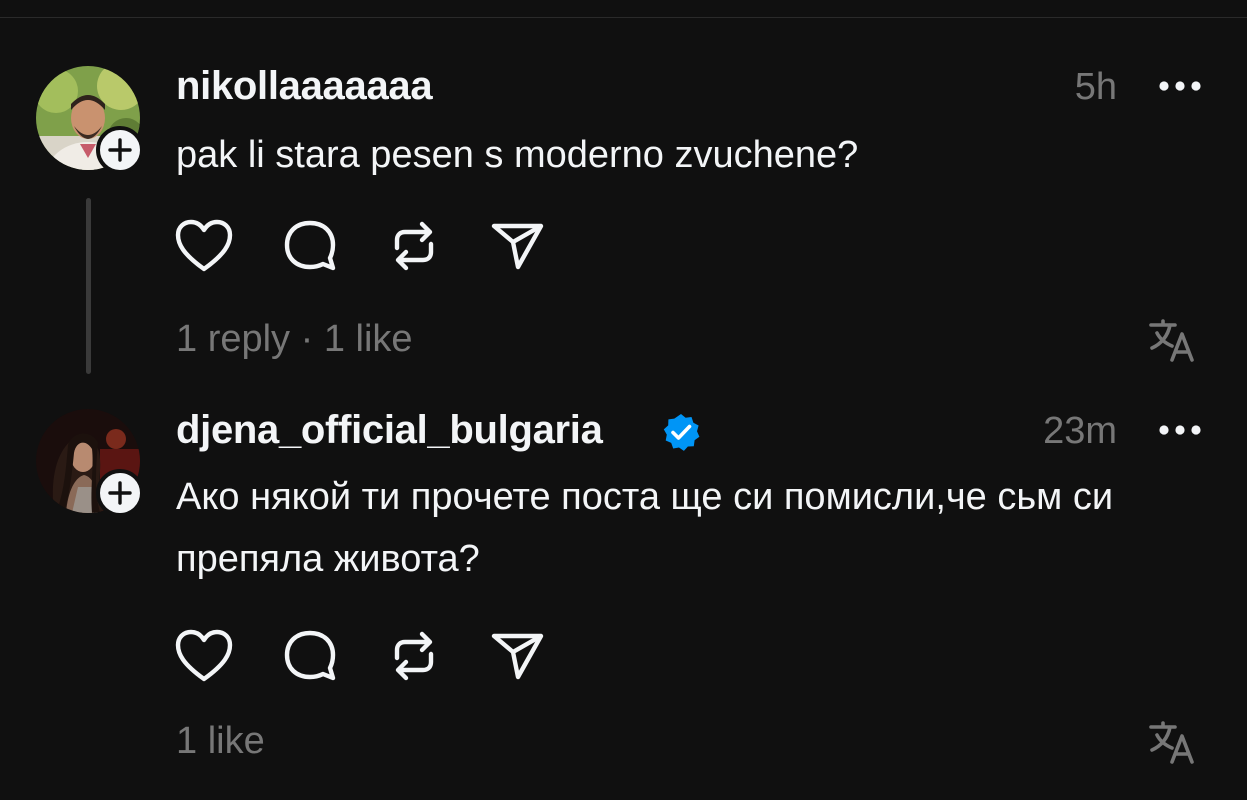 The height and width of the screenshot is (800, 1247). Describe the element at coordinates (389, 430) in the screenshot. I see `username: djena_official_bulgaria` at that location.